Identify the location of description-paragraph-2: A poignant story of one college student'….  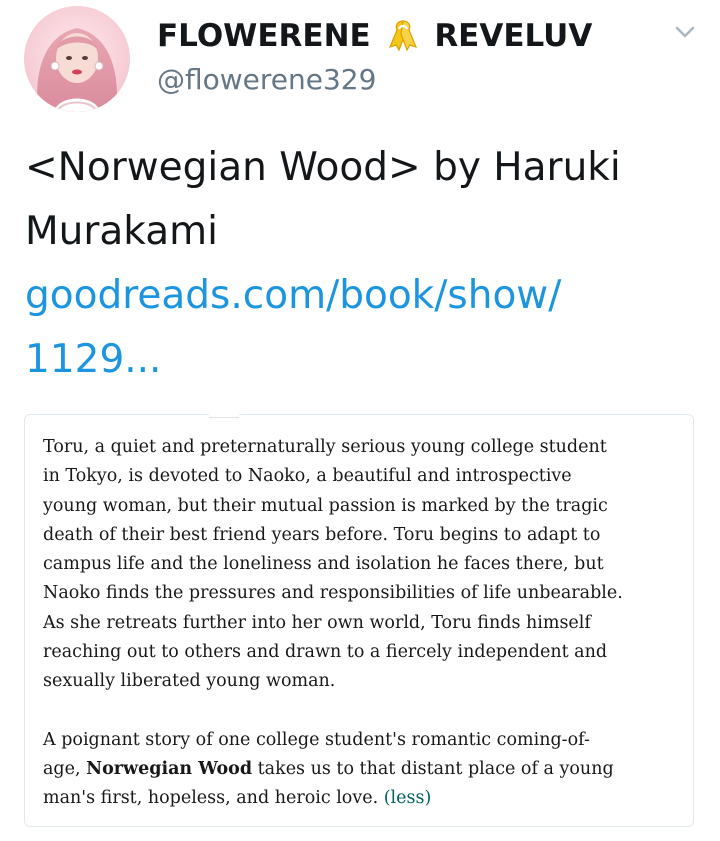
(363, 770).